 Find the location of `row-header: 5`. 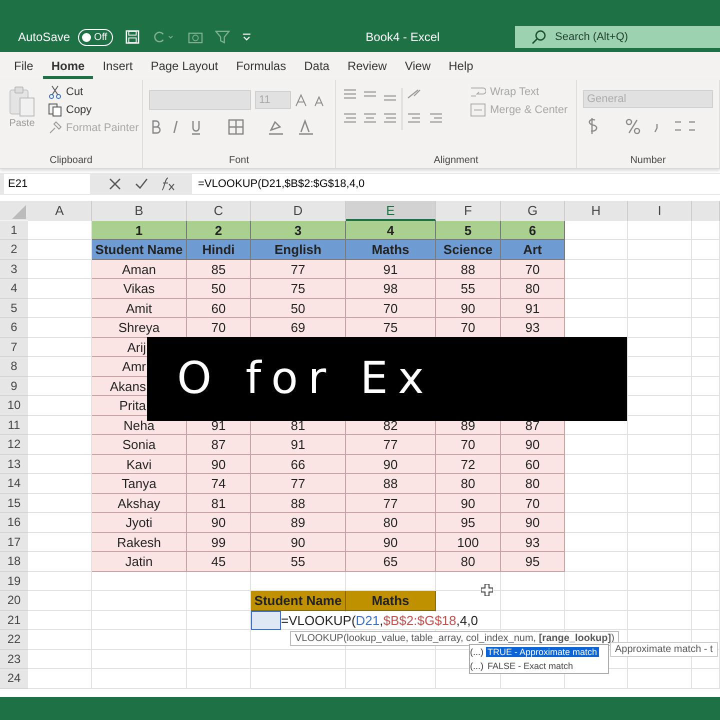

row-header: 5 is located at coordinates (14, 308).